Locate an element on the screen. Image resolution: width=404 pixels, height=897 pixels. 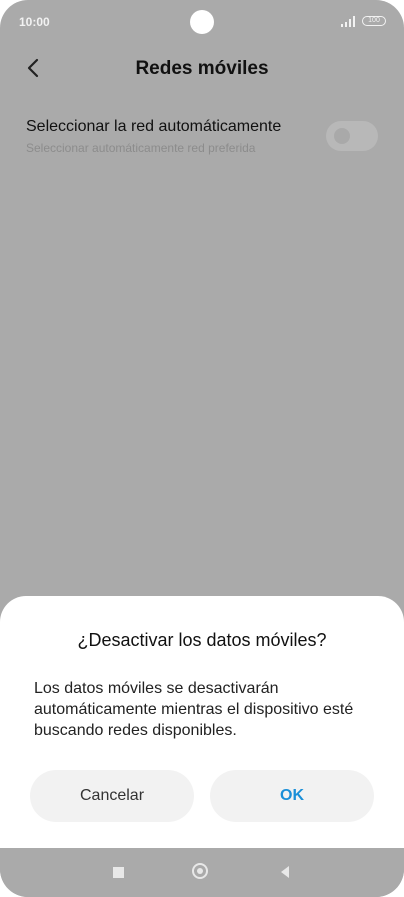
home-icon is located at coordinates (200, 871).